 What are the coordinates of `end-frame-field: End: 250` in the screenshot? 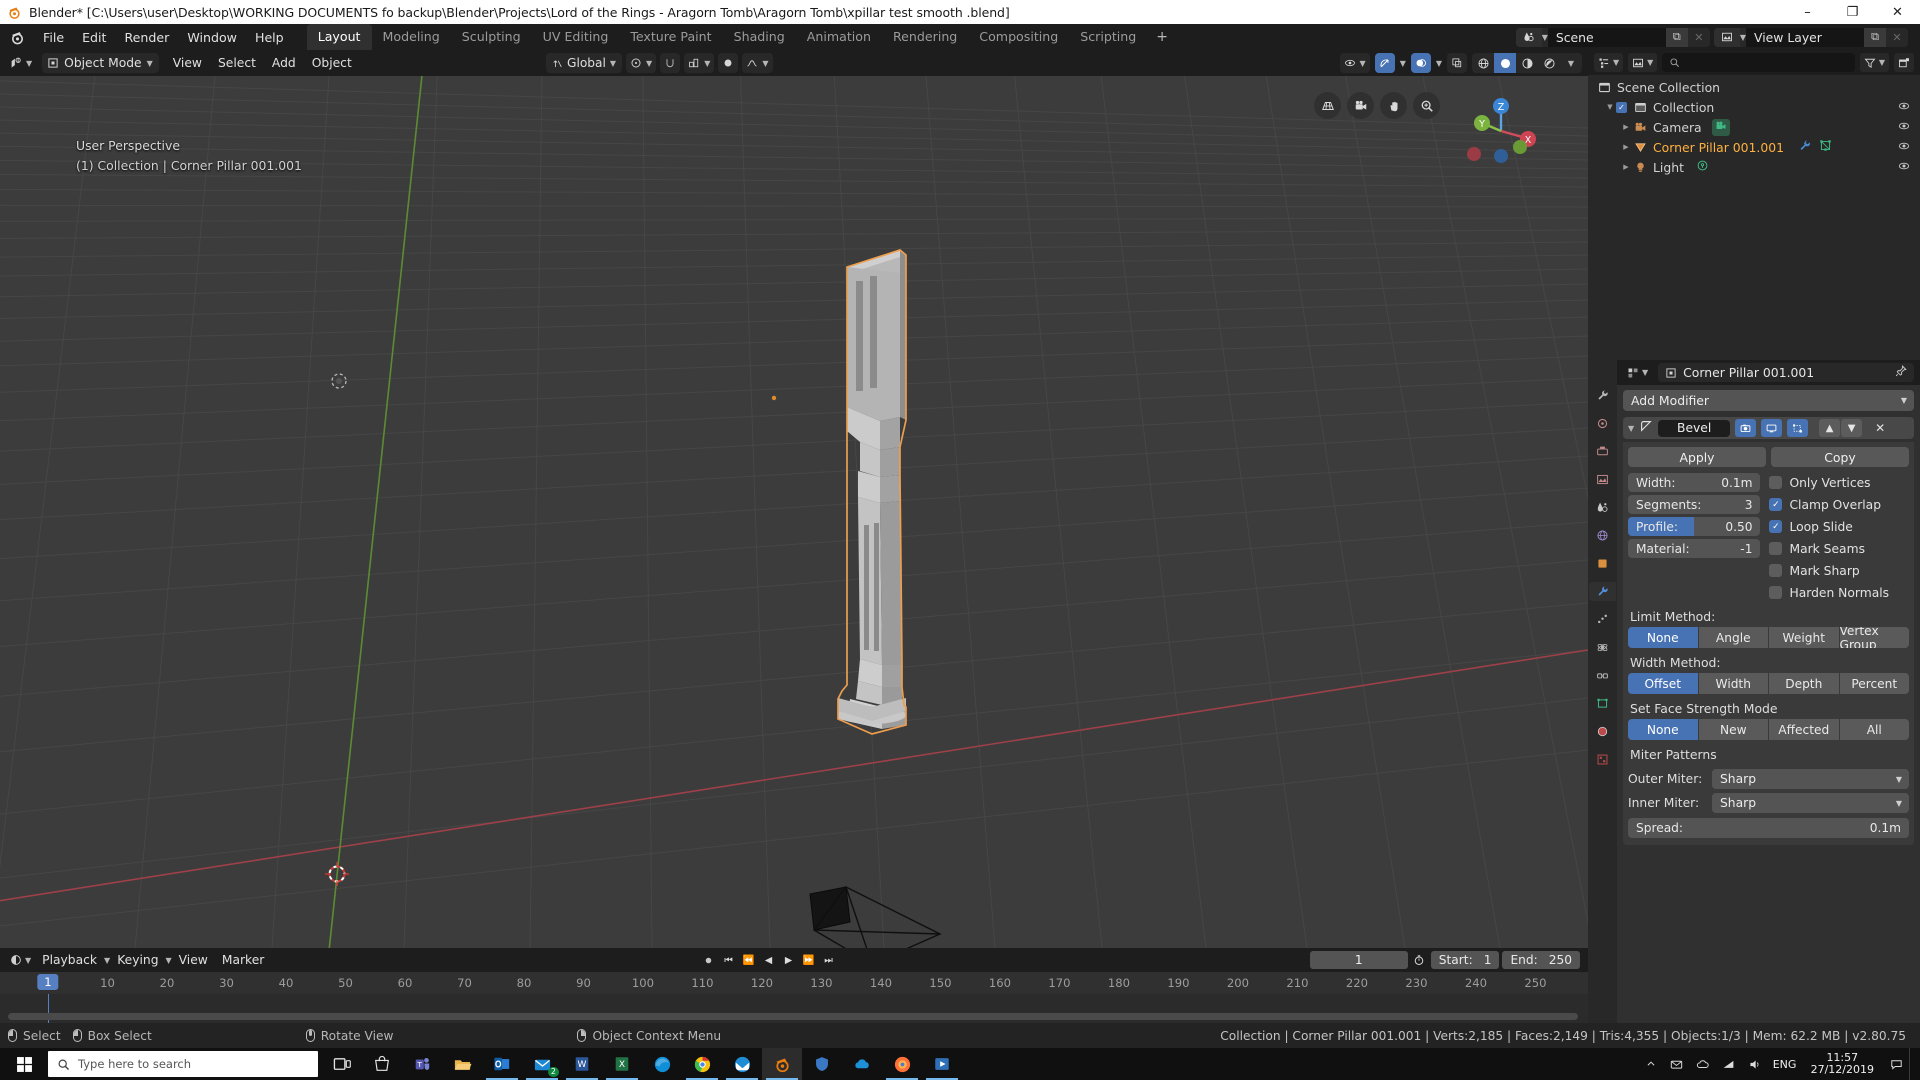 It's located at (1541, 960).